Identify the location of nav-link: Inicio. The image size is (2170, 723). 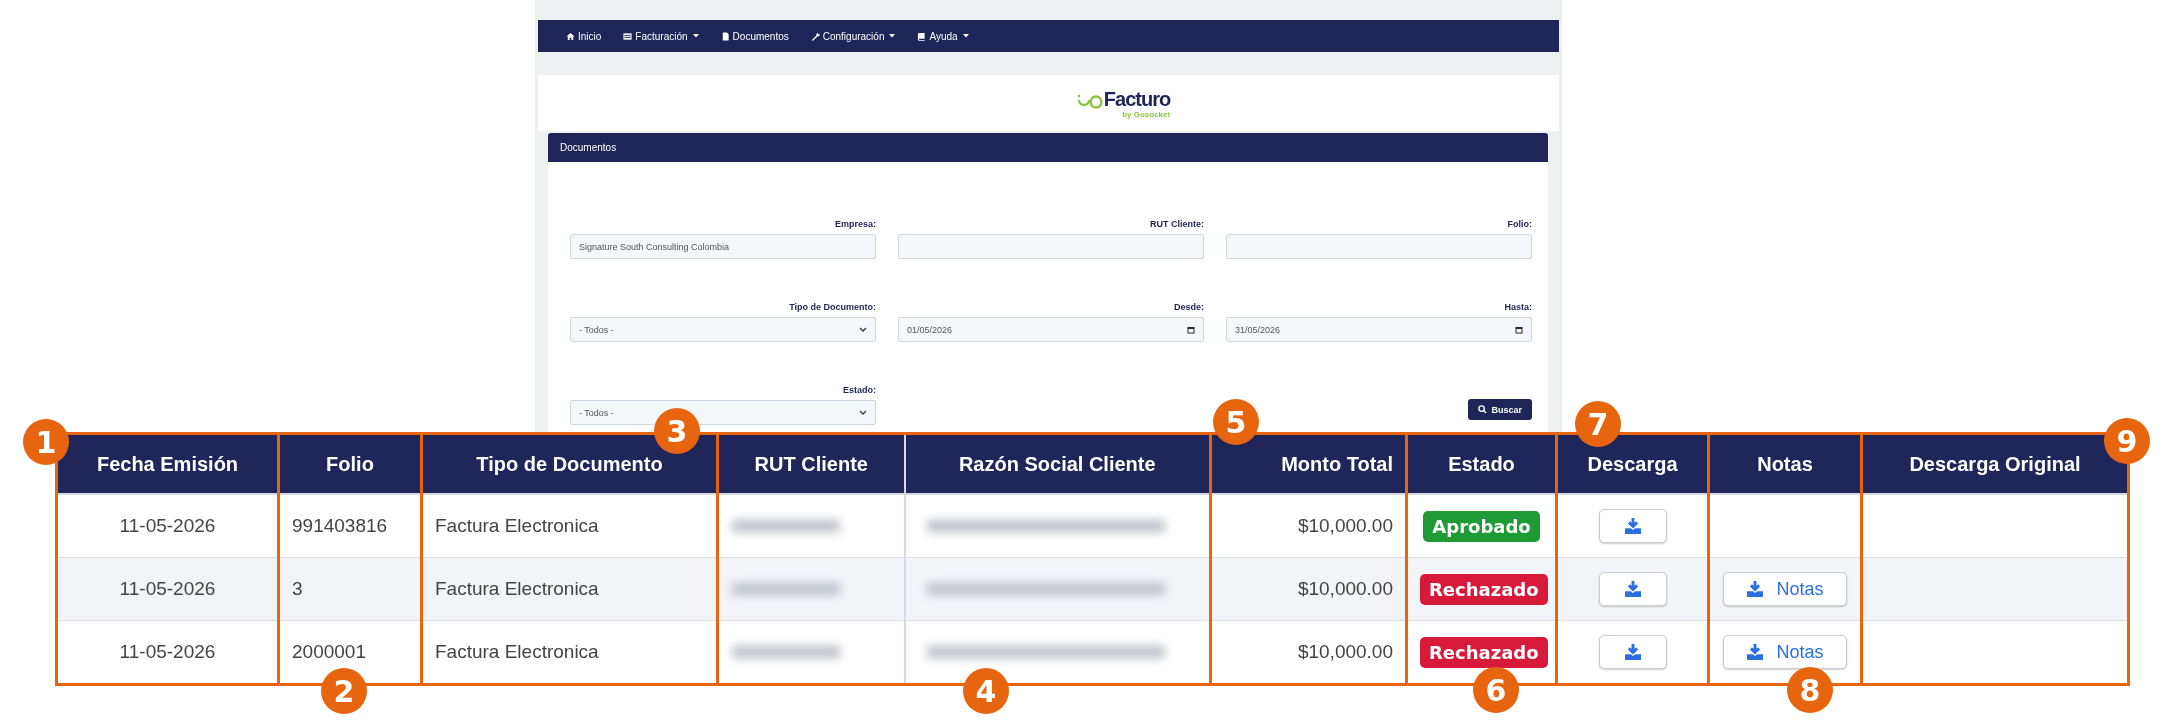
(584, 36).